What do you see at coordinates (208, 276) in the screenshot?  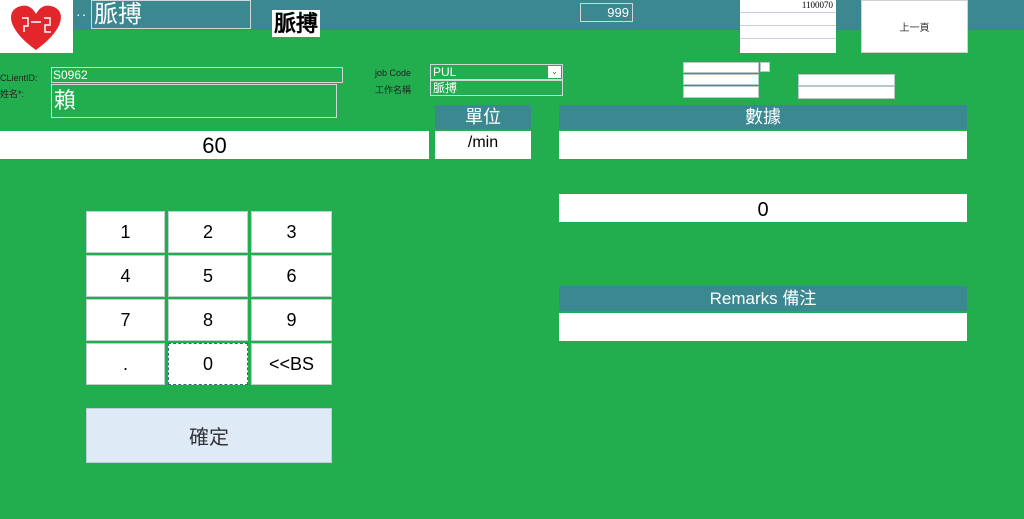 I see `key-5: 5` at bounding box center [208, 276].